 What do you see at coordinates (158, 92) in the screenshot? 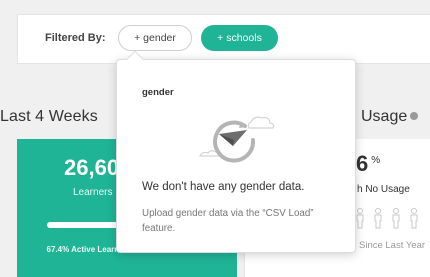
I see `popover-title: gender` at bounding box center [158, 92].